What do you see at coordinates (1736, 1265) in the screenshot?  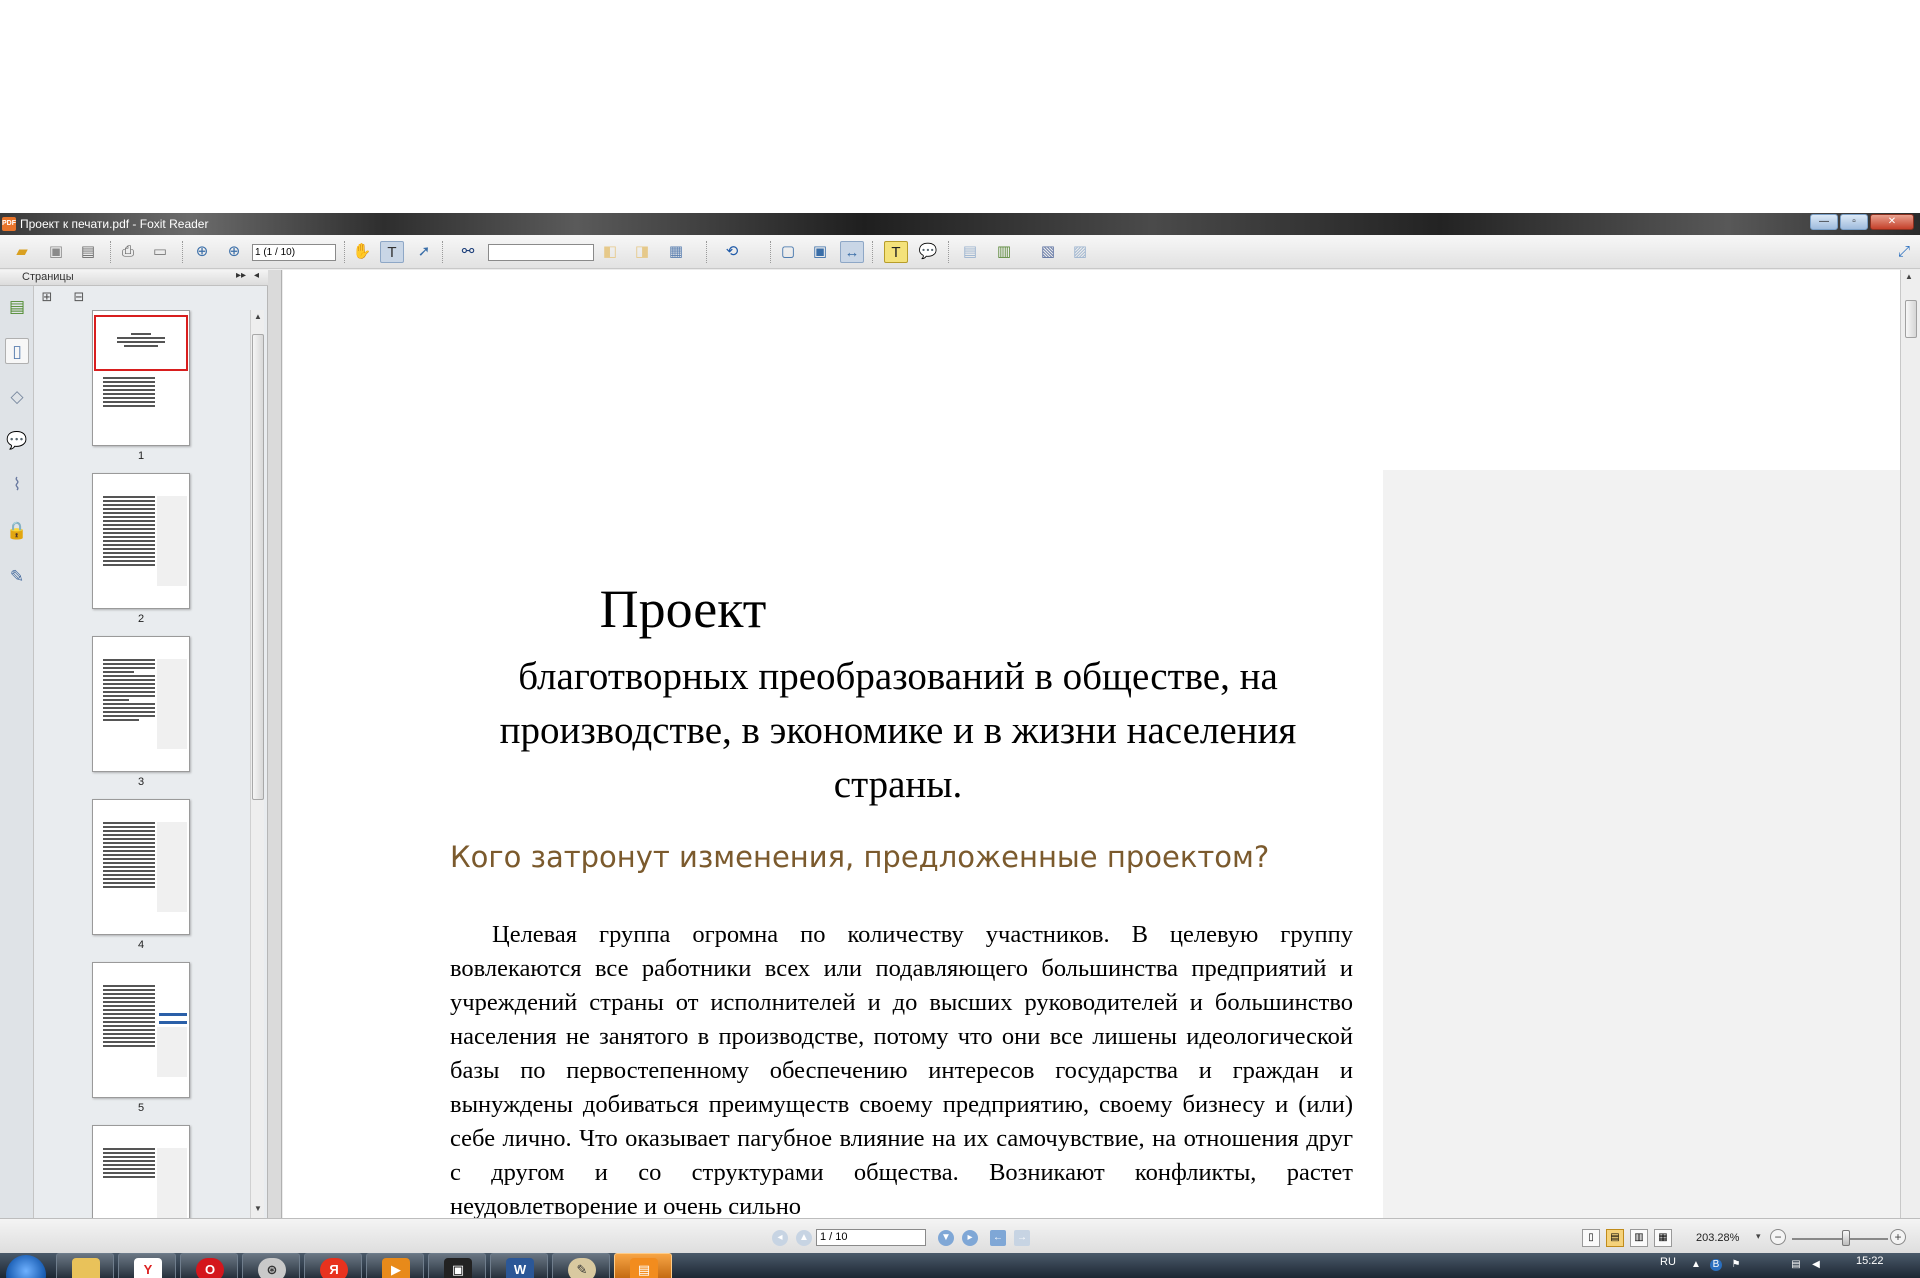 I see `action-center-icon: ⚑` at bounding box center [1736, 1265].